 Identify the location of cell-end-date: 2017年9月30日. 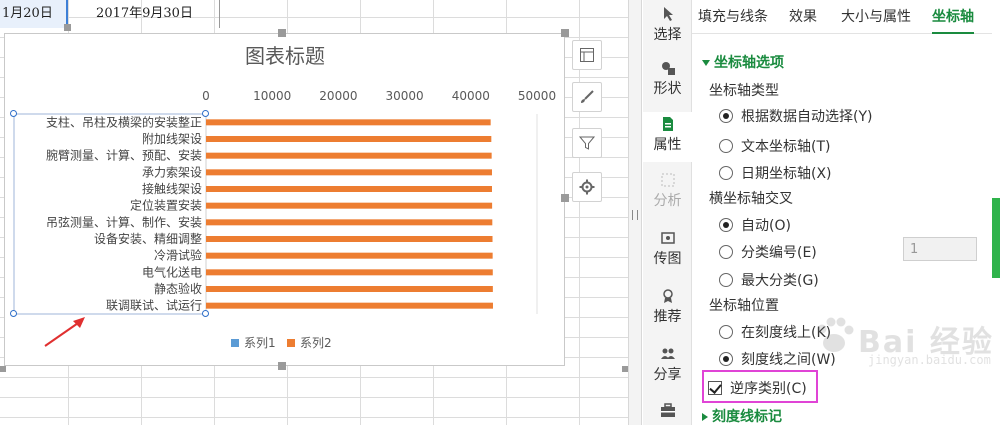
(145, 14).